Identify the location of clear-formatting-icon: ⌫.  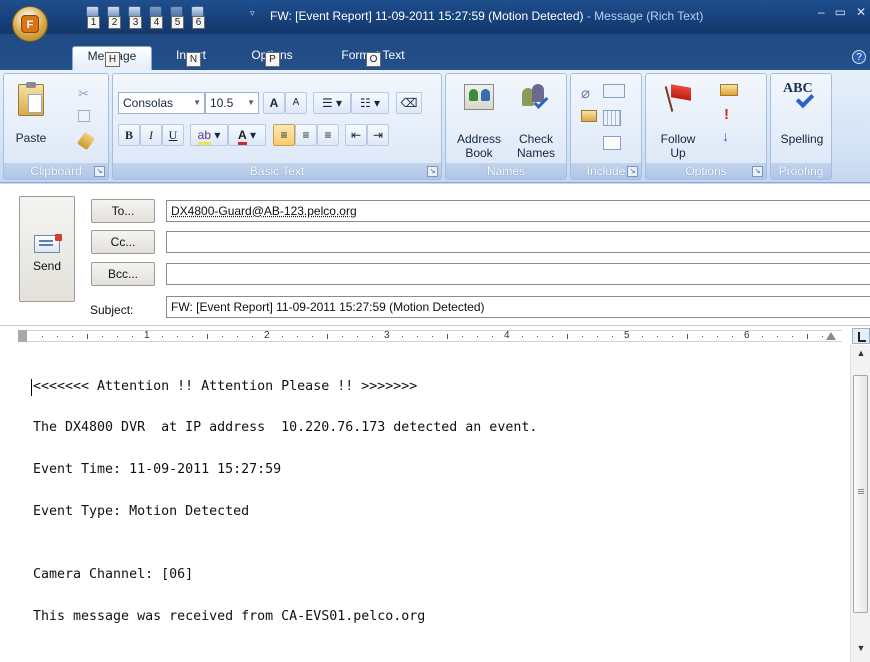
(409, 103).